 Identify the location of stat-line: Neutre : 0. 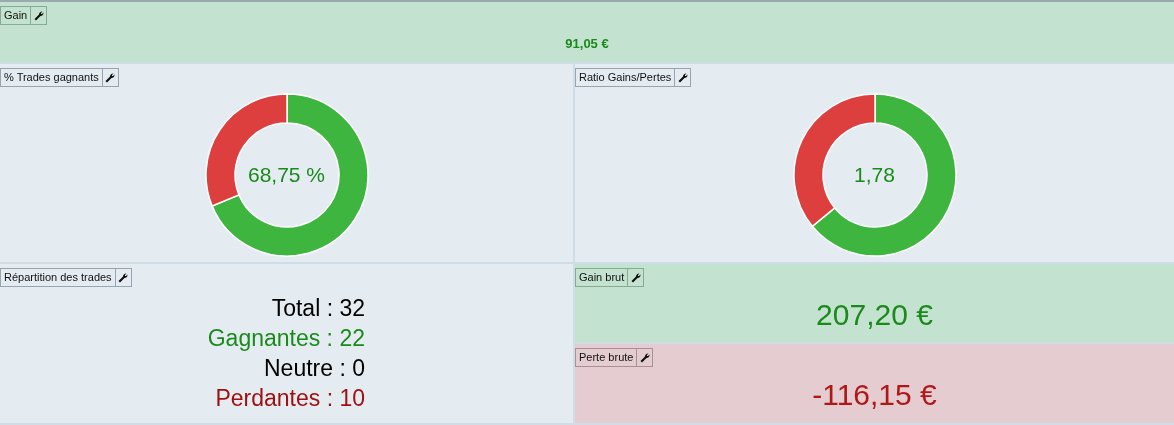
(314, 368).